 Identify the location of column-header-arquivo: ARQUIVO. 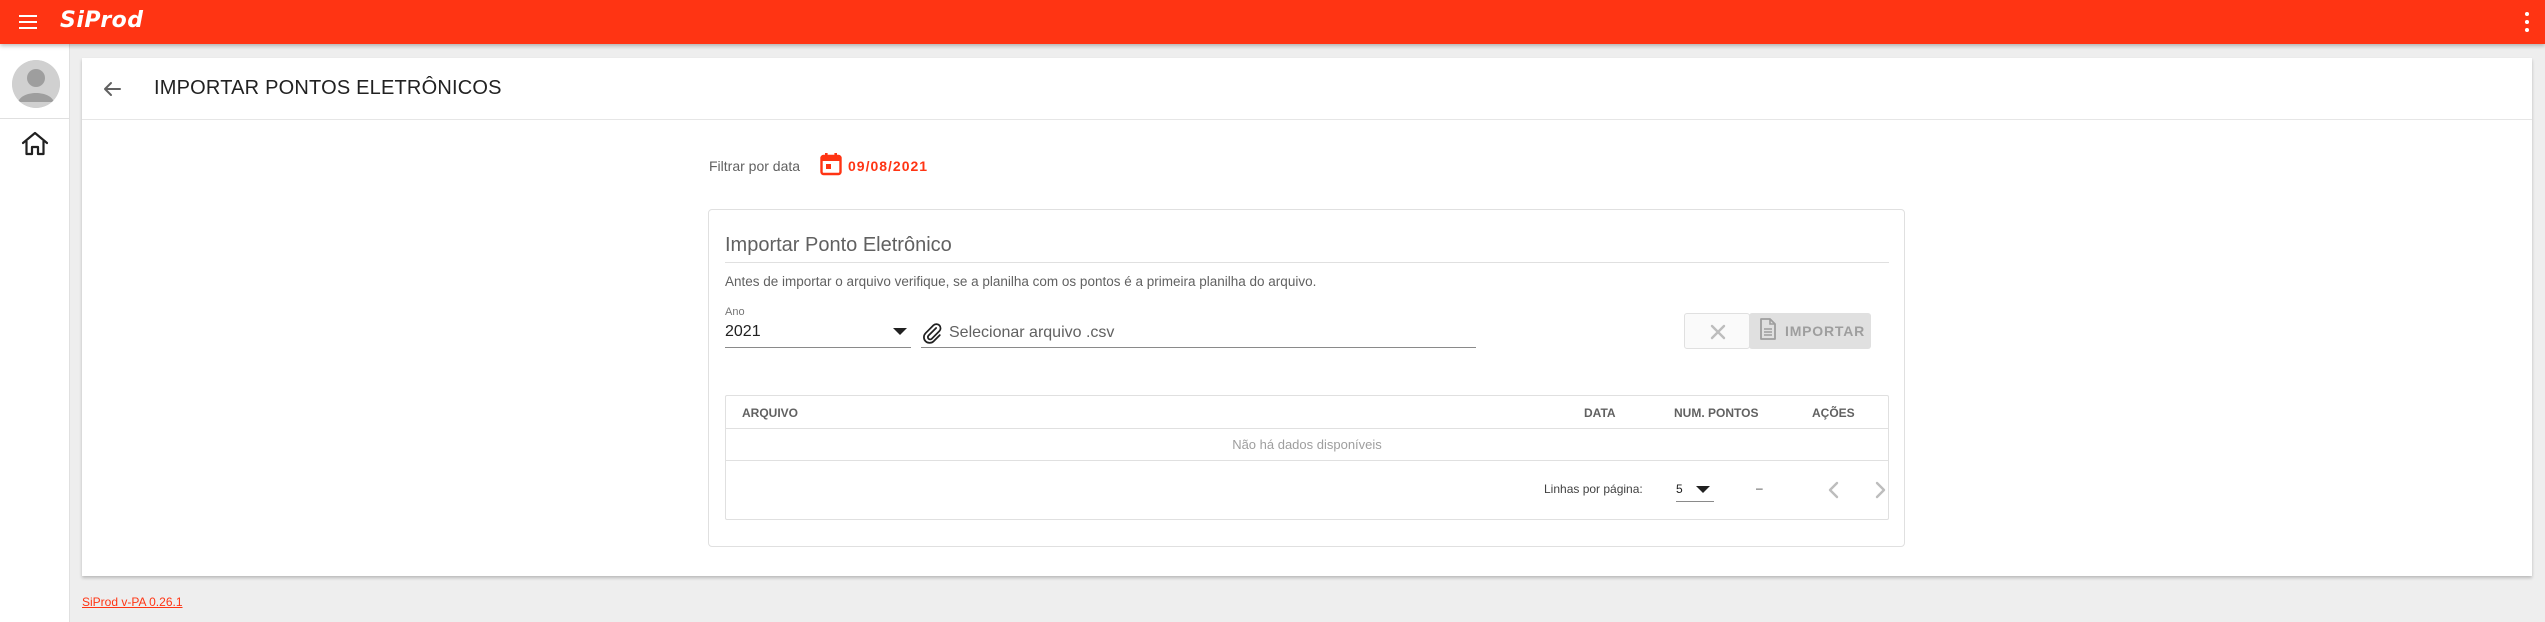
(770, 413).